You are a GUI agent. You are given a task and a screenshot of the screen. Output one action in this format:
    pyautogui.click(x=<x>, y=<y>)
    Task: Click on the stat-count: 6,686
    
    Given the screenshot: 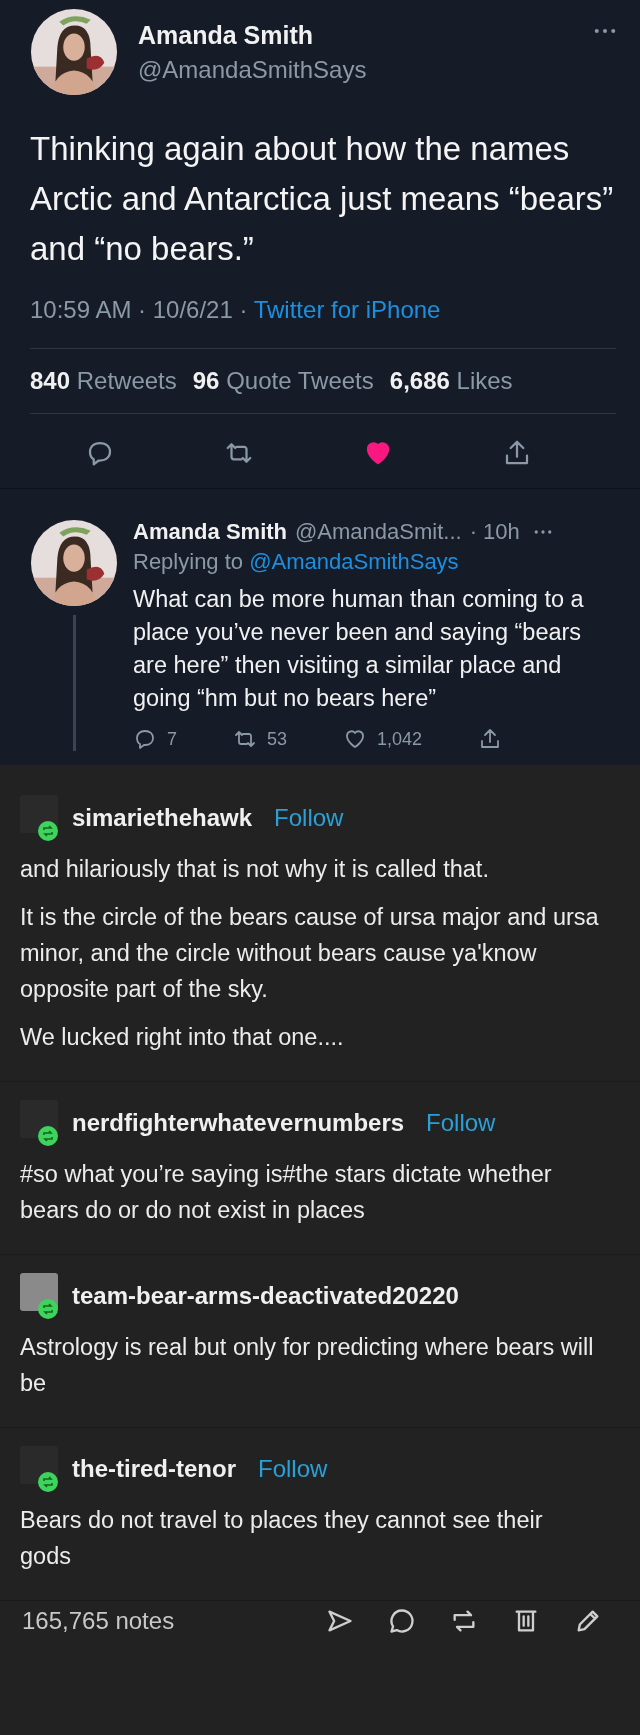 What is the action you would take?
    pyautogui.click(x=419, y=380)
    